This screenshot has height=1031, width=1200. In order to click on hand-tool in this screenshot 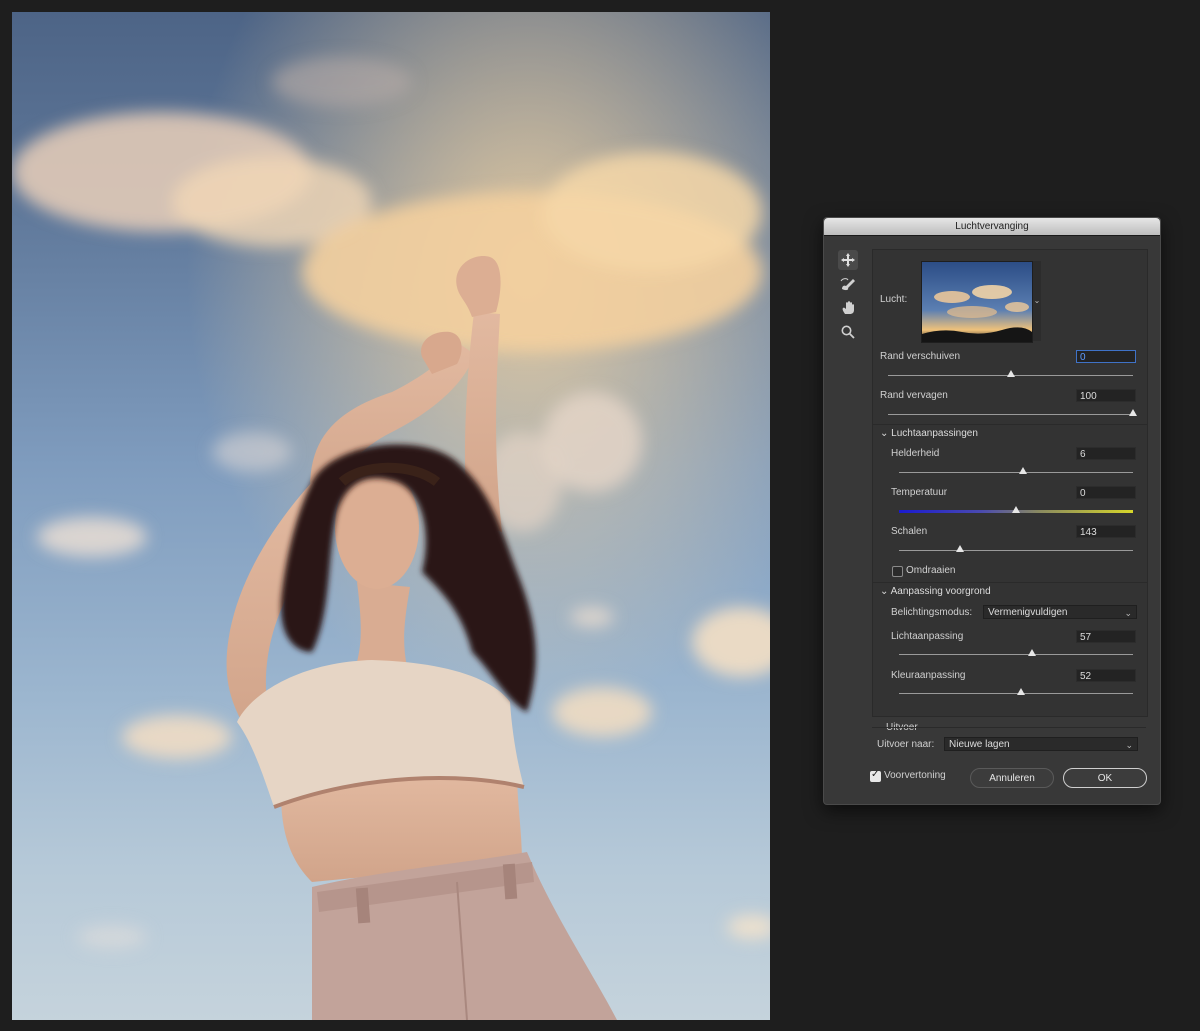, I will do `click(848, 308)`.